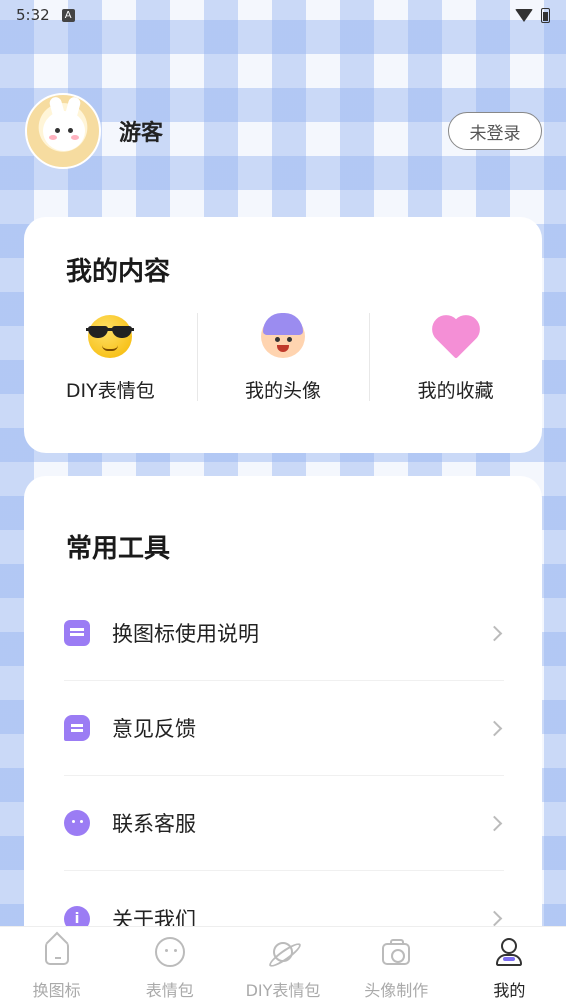 This screenshot has height=1006, width=566. I want to click on camera-shape, so click(396, 952).